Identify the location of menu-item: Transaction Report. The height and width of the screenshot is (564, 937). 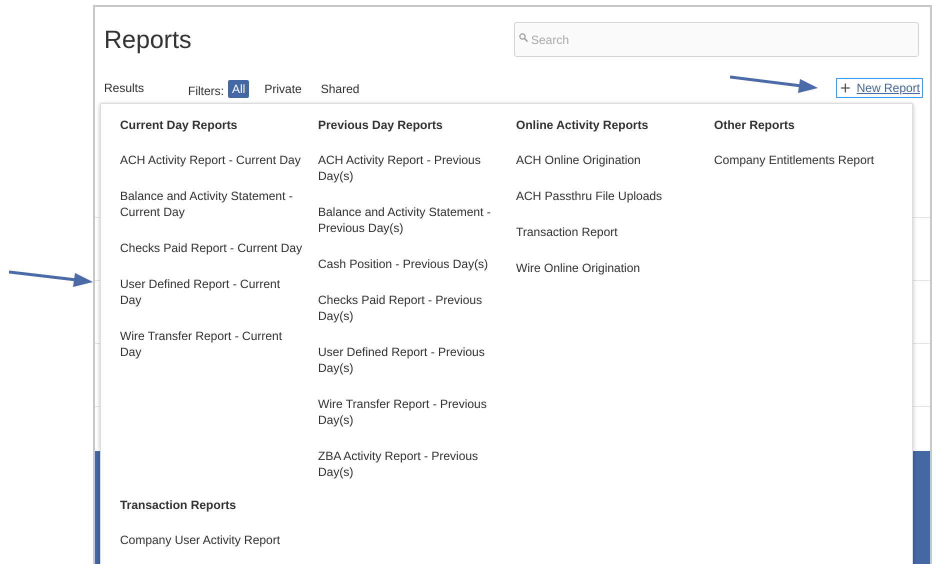
(567, 232).